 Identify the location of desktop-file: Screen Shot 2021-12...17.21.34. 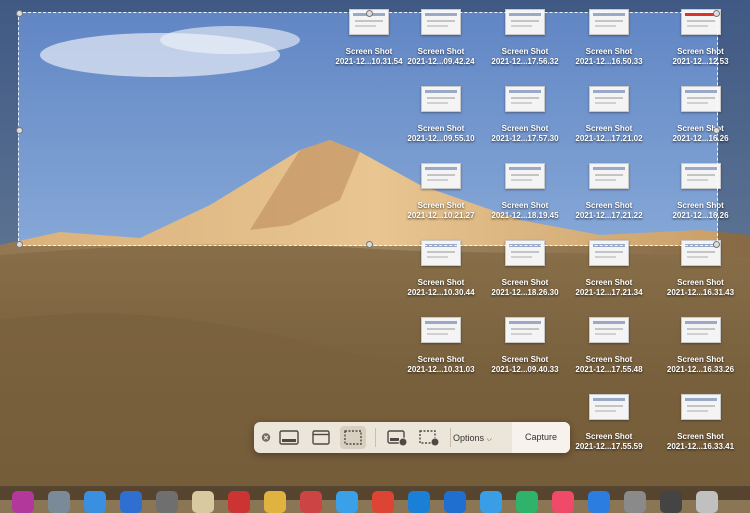
(609, 269).